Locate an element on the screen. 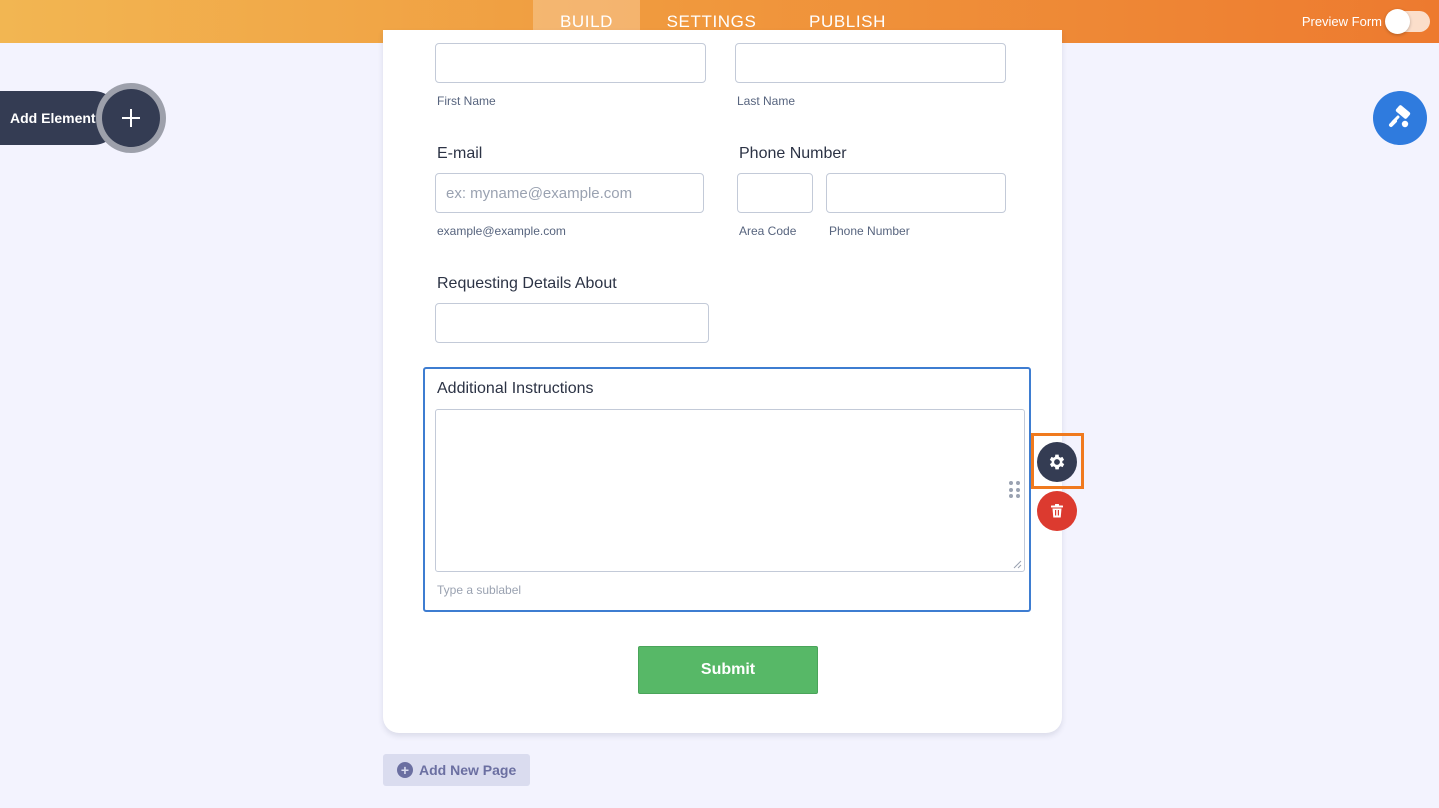 The width and height of the screenshot is (1439, 808). gear-icon is located at coordinates (1057, 462).